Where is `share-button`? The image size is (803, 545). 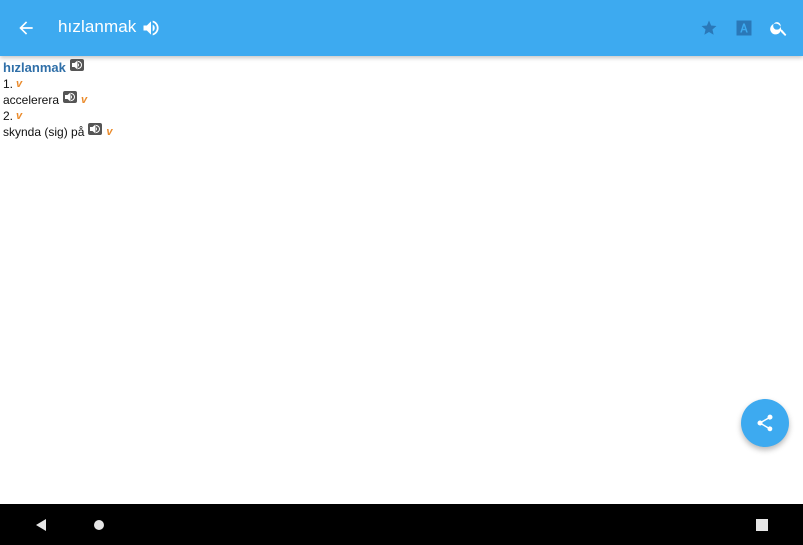
share-button is located at coordinates (765, 423).